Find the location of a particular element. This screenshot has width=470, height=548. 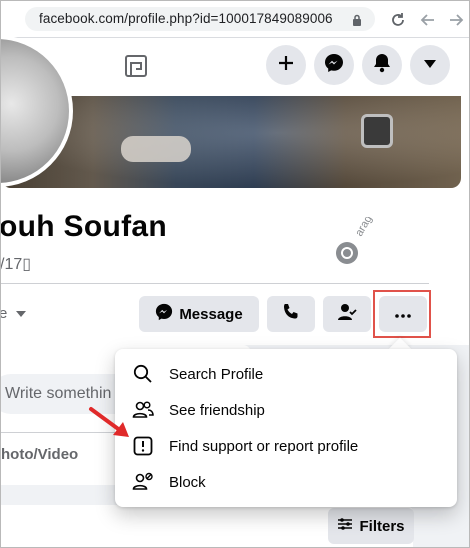

menu-item-block: Block is located at coordinates (286, 482).